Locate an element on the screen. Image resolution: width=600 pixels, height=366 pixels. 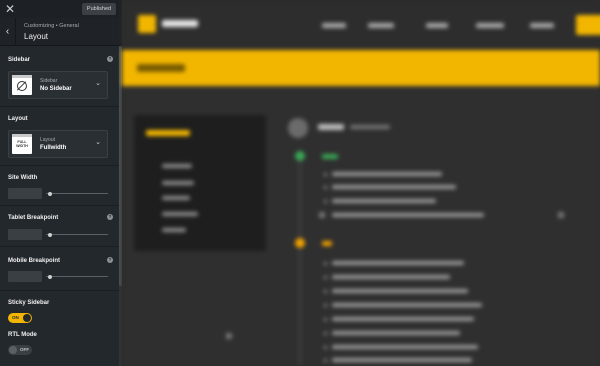
layout-label: Layout is located at coordinates (18, 119).